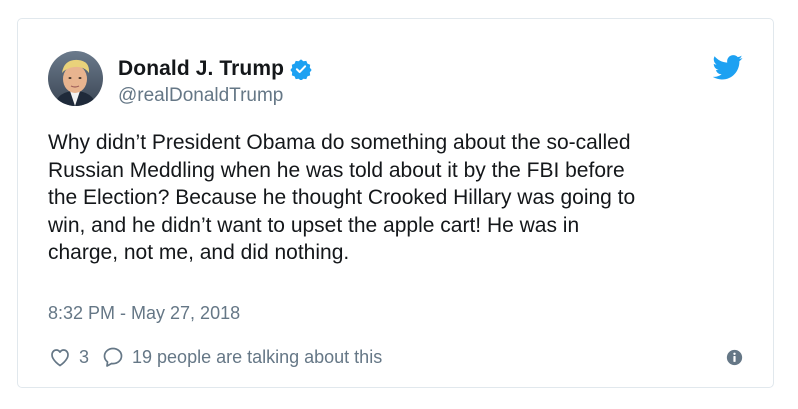 This screenshot has width=798, height=409. Describe the element at coordinates (727, 67) in the screenshot. I see `twitter-bird-icon` at that location.